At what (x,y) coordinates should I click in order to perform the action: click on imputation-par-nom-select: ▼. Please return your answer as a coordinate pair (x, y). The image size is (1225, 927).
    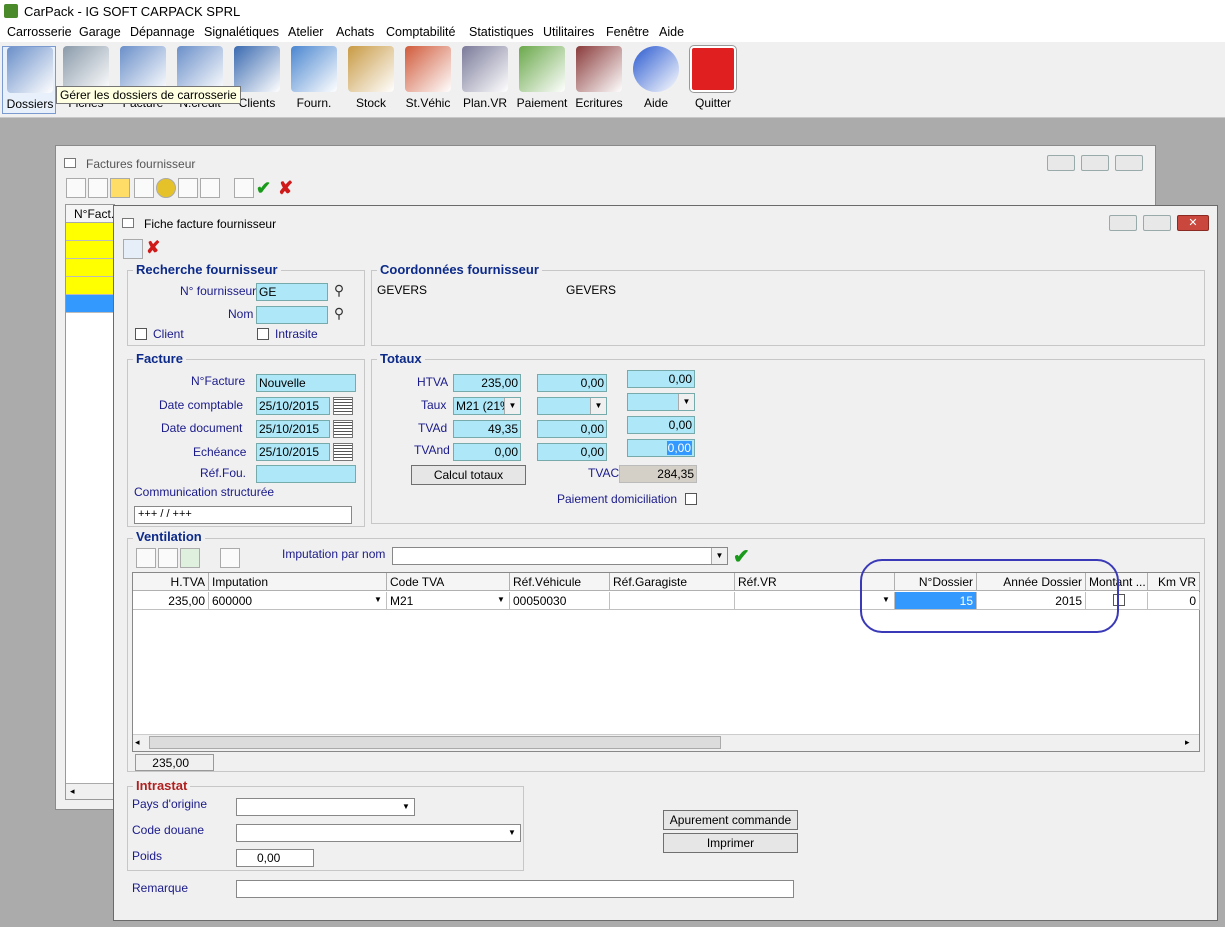
    Looking at the image, I should click on (560, 556).